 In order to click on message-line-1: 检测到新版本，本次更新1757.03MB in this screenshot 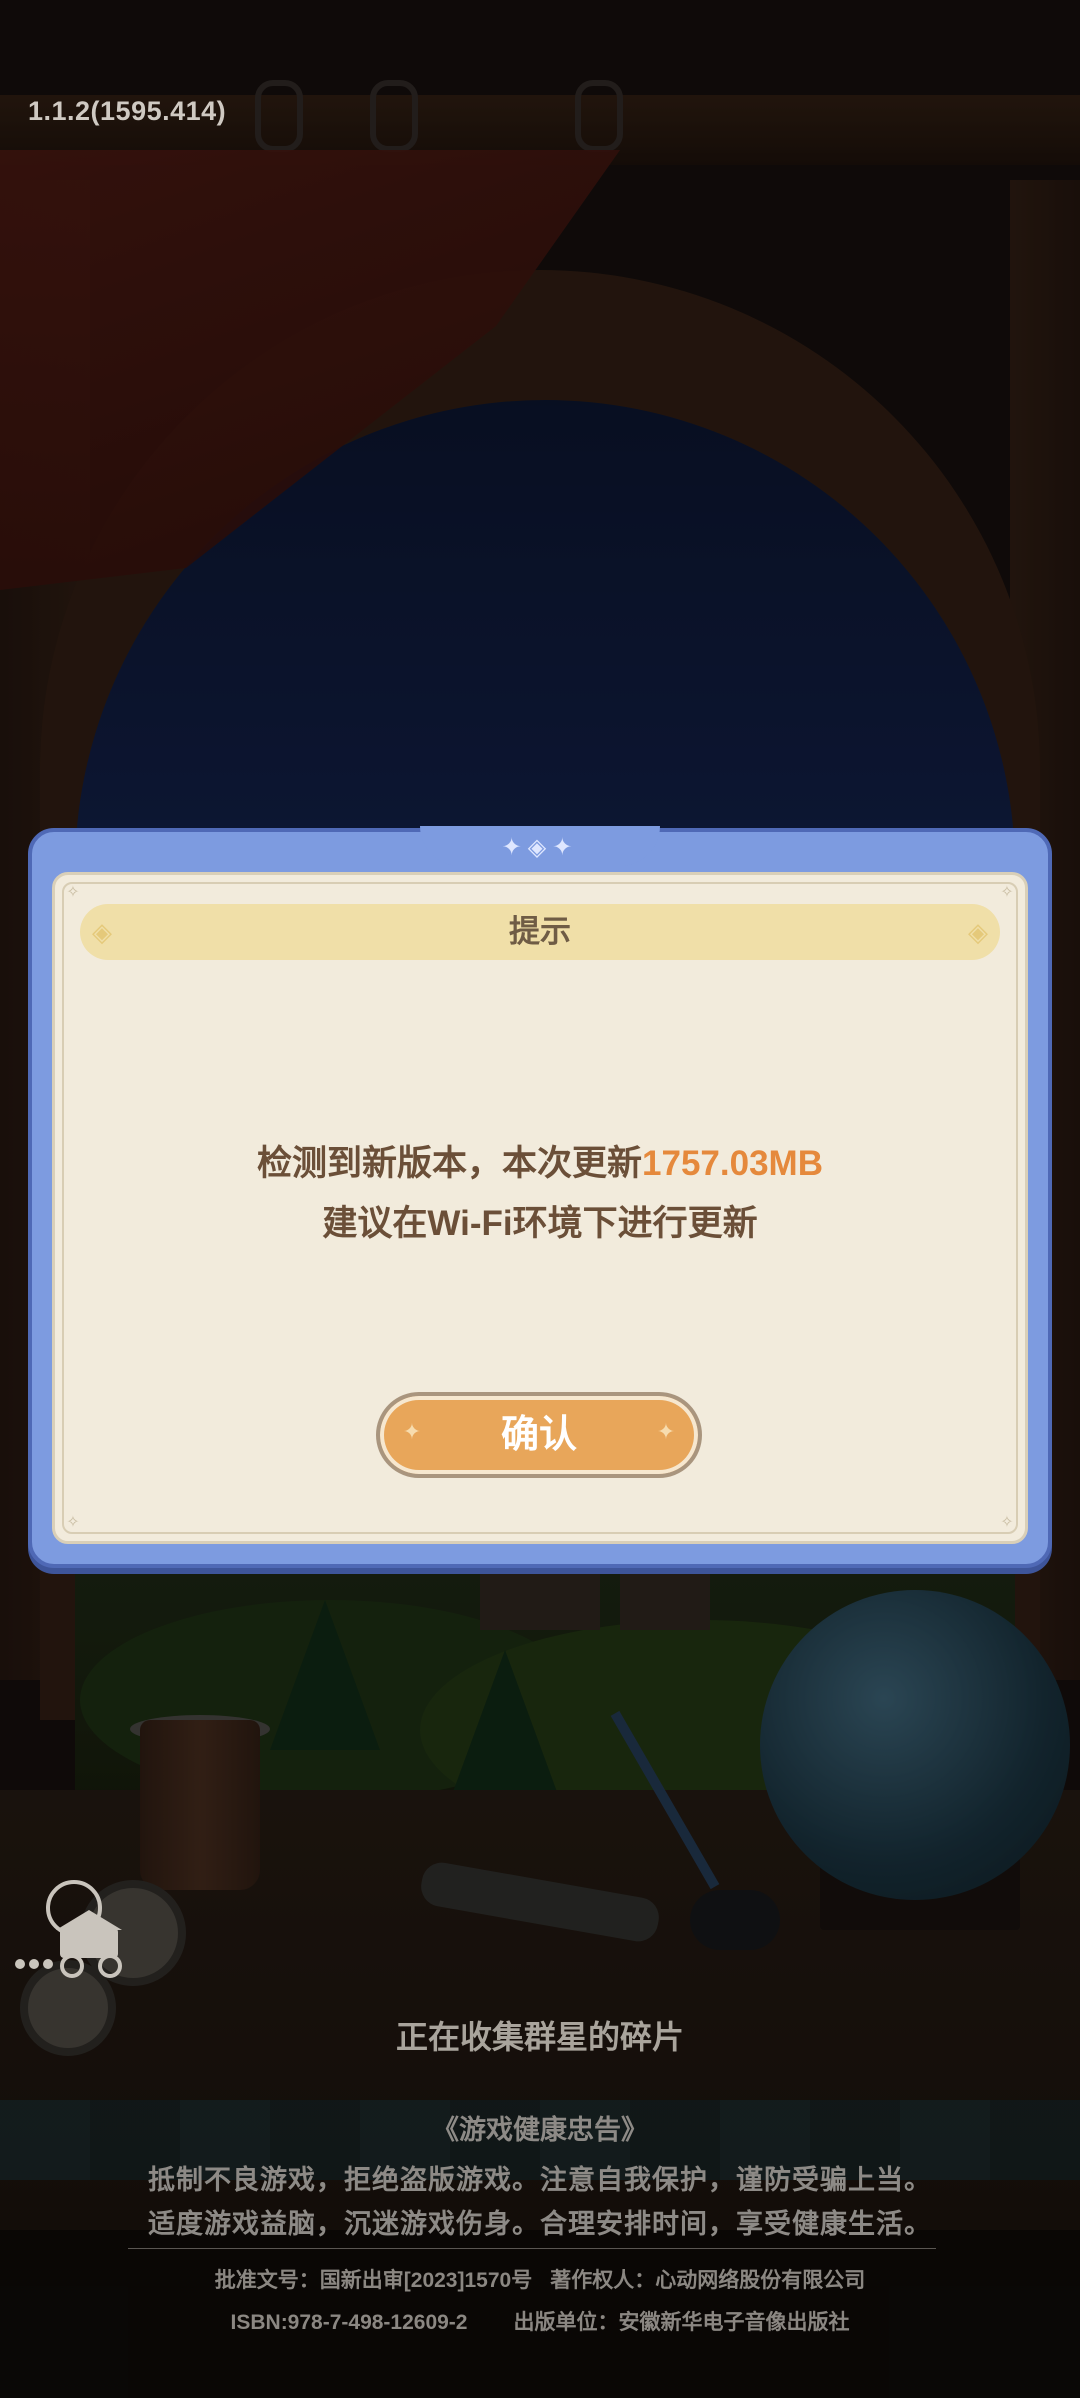, I will do `click(540, 1164)`.